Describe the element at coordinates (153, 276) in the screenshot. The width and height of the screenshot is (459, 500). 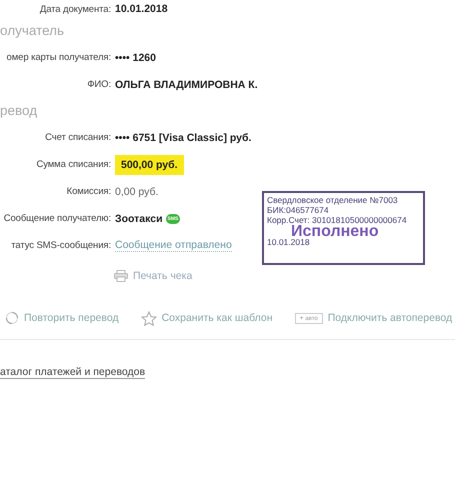
I see `print-receipt-link: Печать чека` at that location.